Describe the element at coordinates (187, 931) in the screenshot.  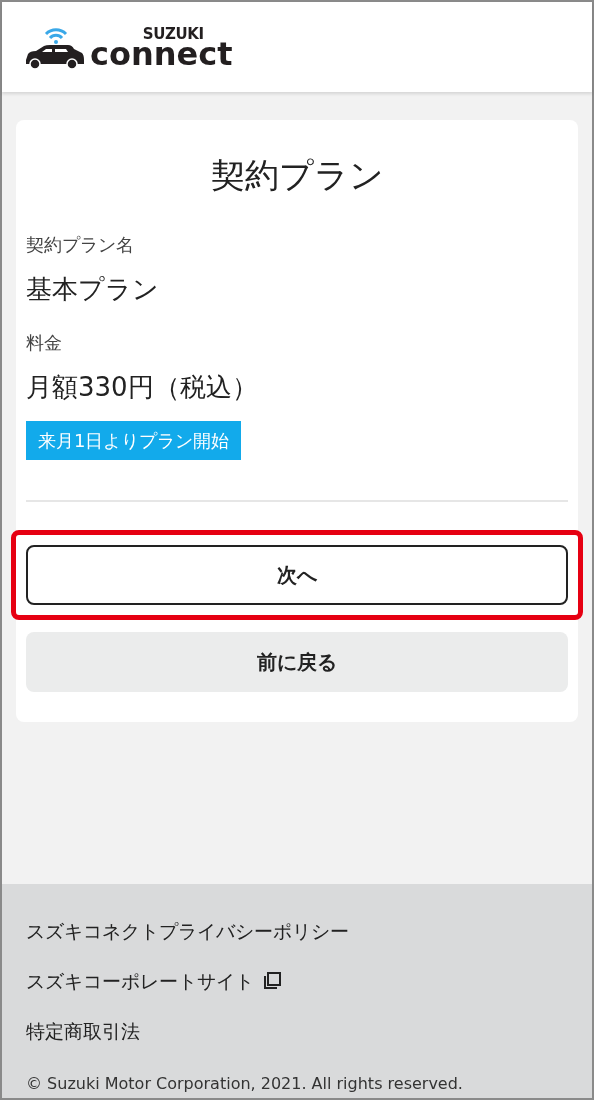
I see `footer-link: スズキコネクトプライバシーポリシー` at that location.